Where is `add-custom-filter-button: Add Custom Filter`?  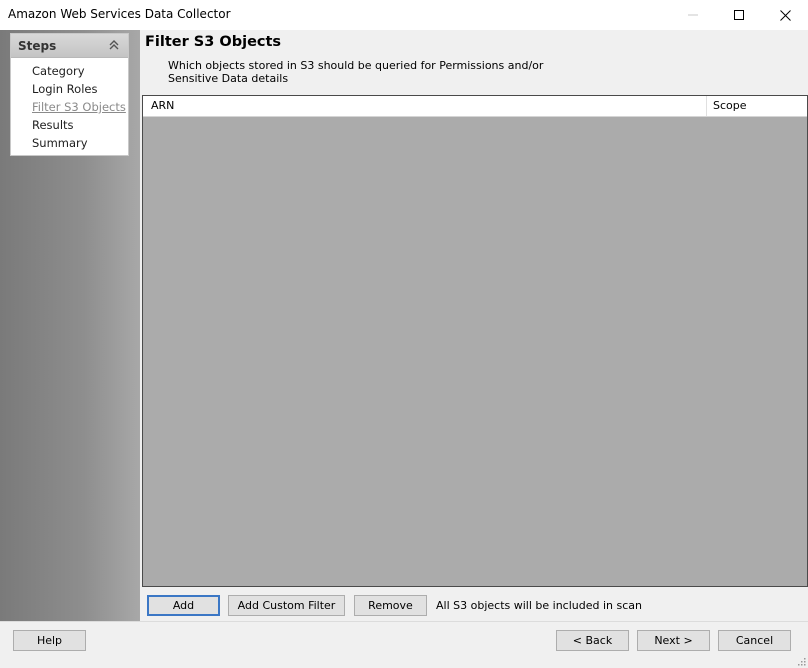
add-custom-filter-button: Add Custom Filter is located at coordinates (286, 605).